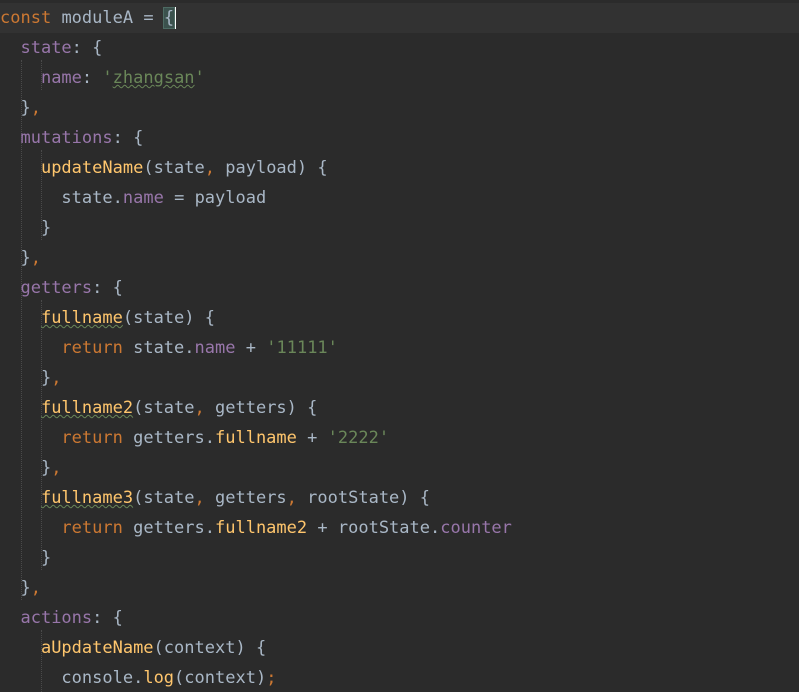 The width and height of the screenshot is (799, 692). What do you see at coordinates (92, 168) in the screenshot?
I see `function-name: updateName` at bounding box center [92, 168].